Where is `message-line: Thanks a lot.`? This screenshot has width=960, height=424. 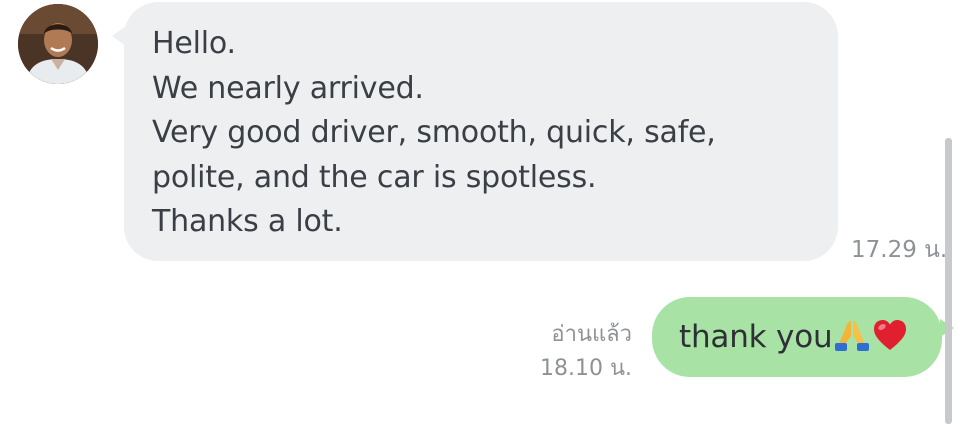 message-line: Thanks a lot. is located at coordinates (247, 221).